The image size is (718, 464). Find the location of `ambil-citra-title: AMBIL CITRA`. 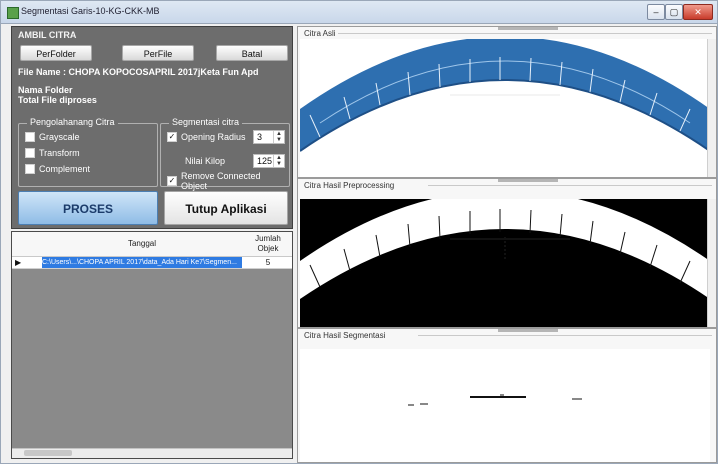

ambil-citra-title: AMBIL CITRA is located at coordinates (47, 35).